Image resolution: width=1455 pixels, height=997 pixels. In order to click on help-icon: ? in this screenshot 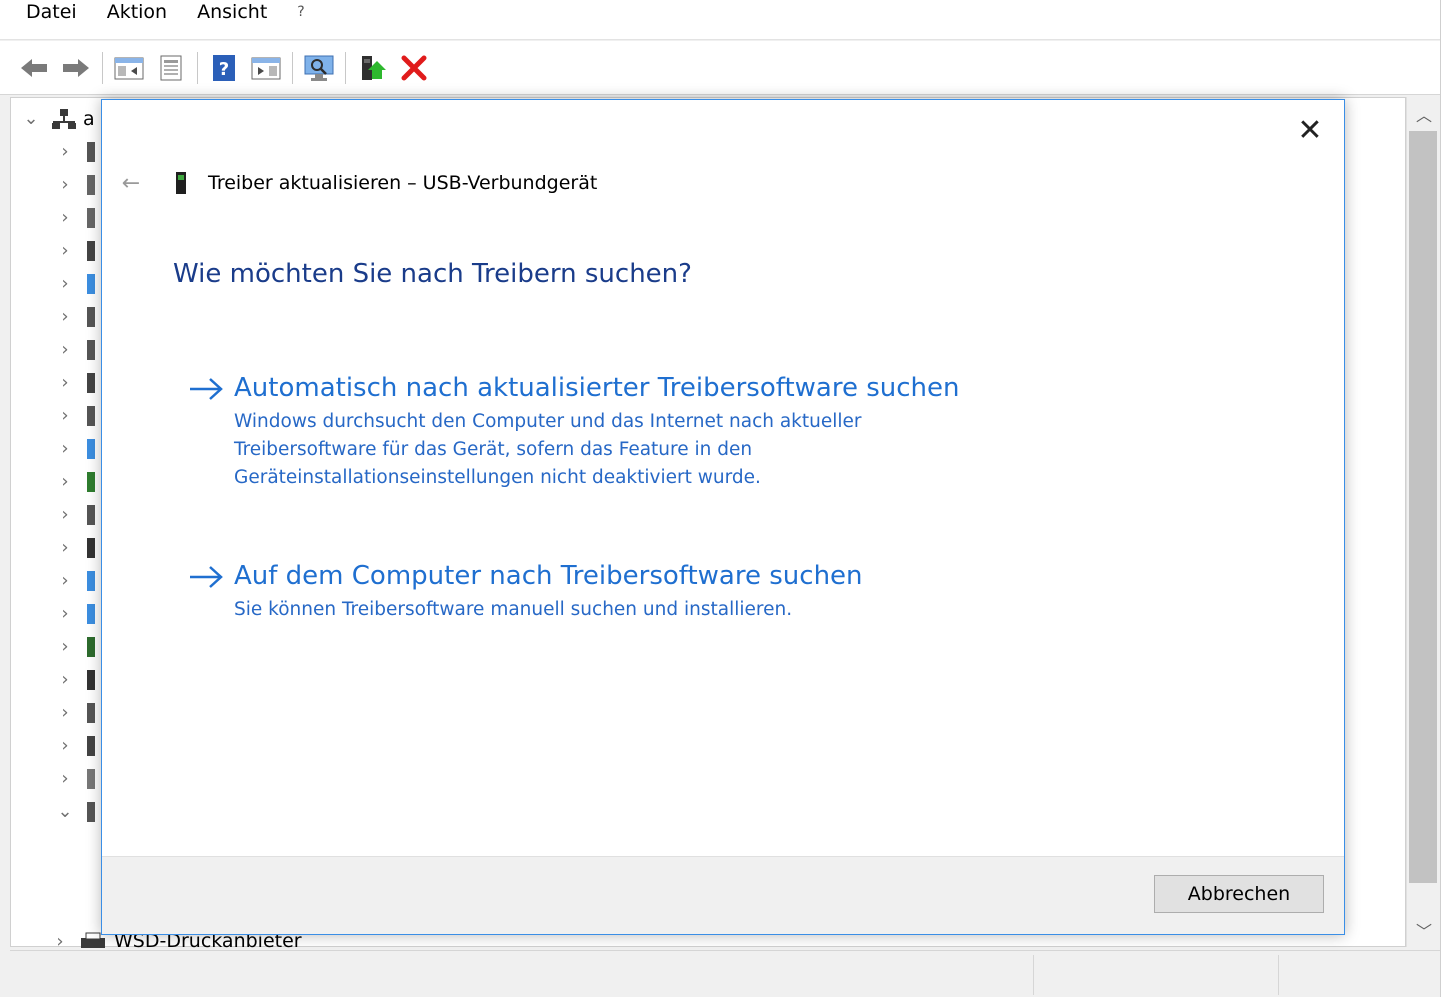, I will do `click(224, 67)`.